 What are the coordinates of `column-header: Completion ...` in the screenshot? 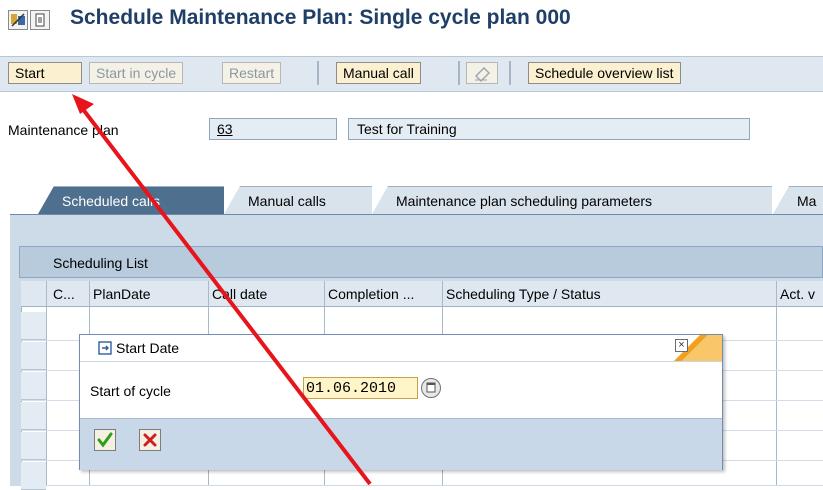 It's located at (371, 294).